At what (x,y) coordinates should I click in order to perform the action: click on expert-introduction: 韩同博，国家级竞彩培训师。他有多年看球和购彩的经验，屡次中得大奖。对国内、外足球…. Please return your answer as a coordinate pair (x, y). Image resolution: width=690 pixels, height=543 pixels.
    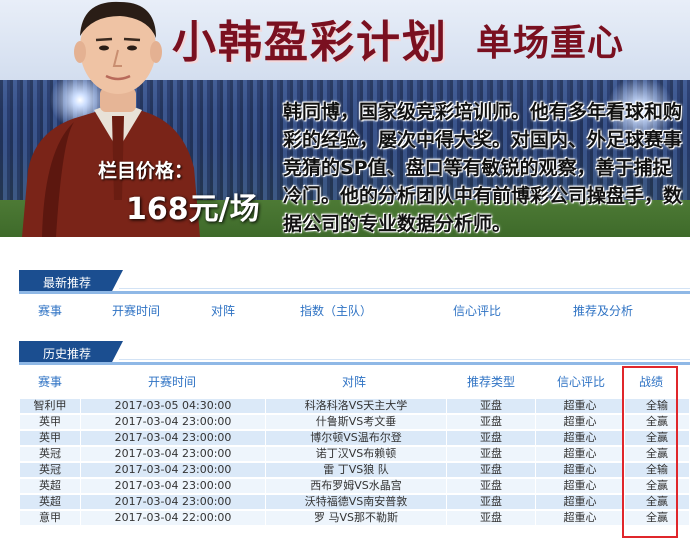
    Looking at the image, I should click on (483, 168).